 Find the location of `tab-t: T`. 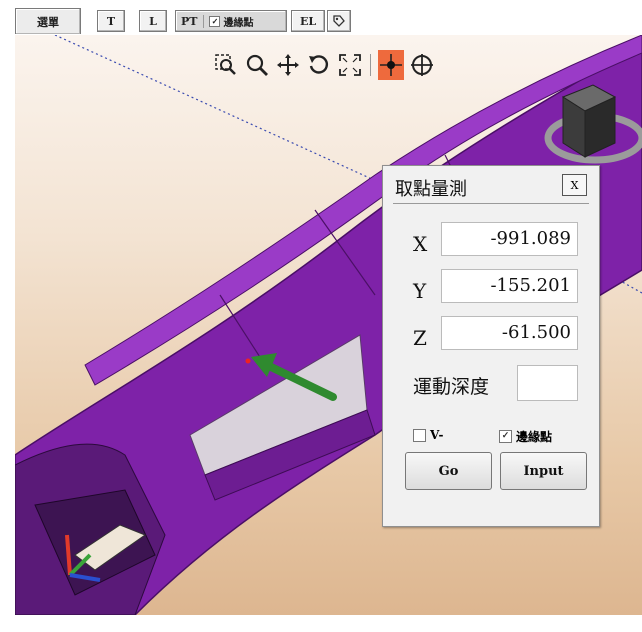

tab-t: T is located at coordinates (111, 21).